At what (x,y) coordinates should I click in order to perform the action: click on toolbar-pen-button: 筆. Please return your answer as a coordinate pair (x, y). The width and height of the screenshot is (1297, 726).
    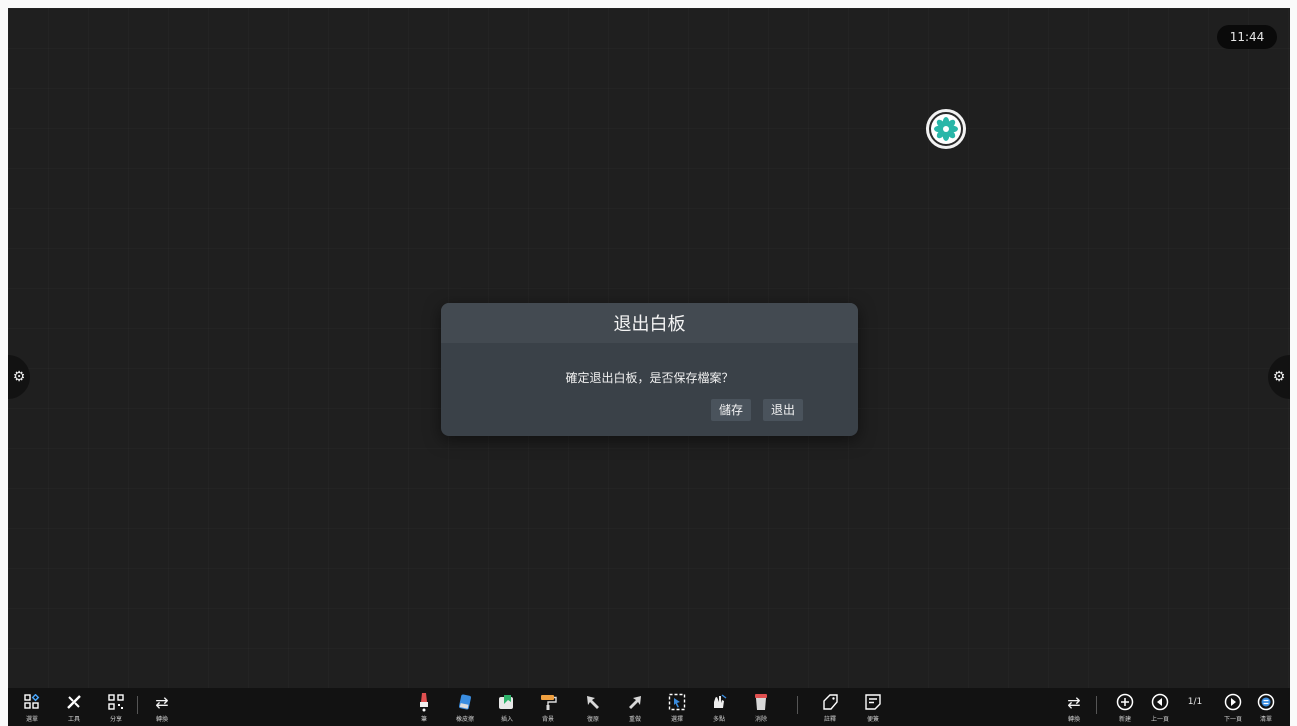
    Looking at the image, I should click on (424, 707).